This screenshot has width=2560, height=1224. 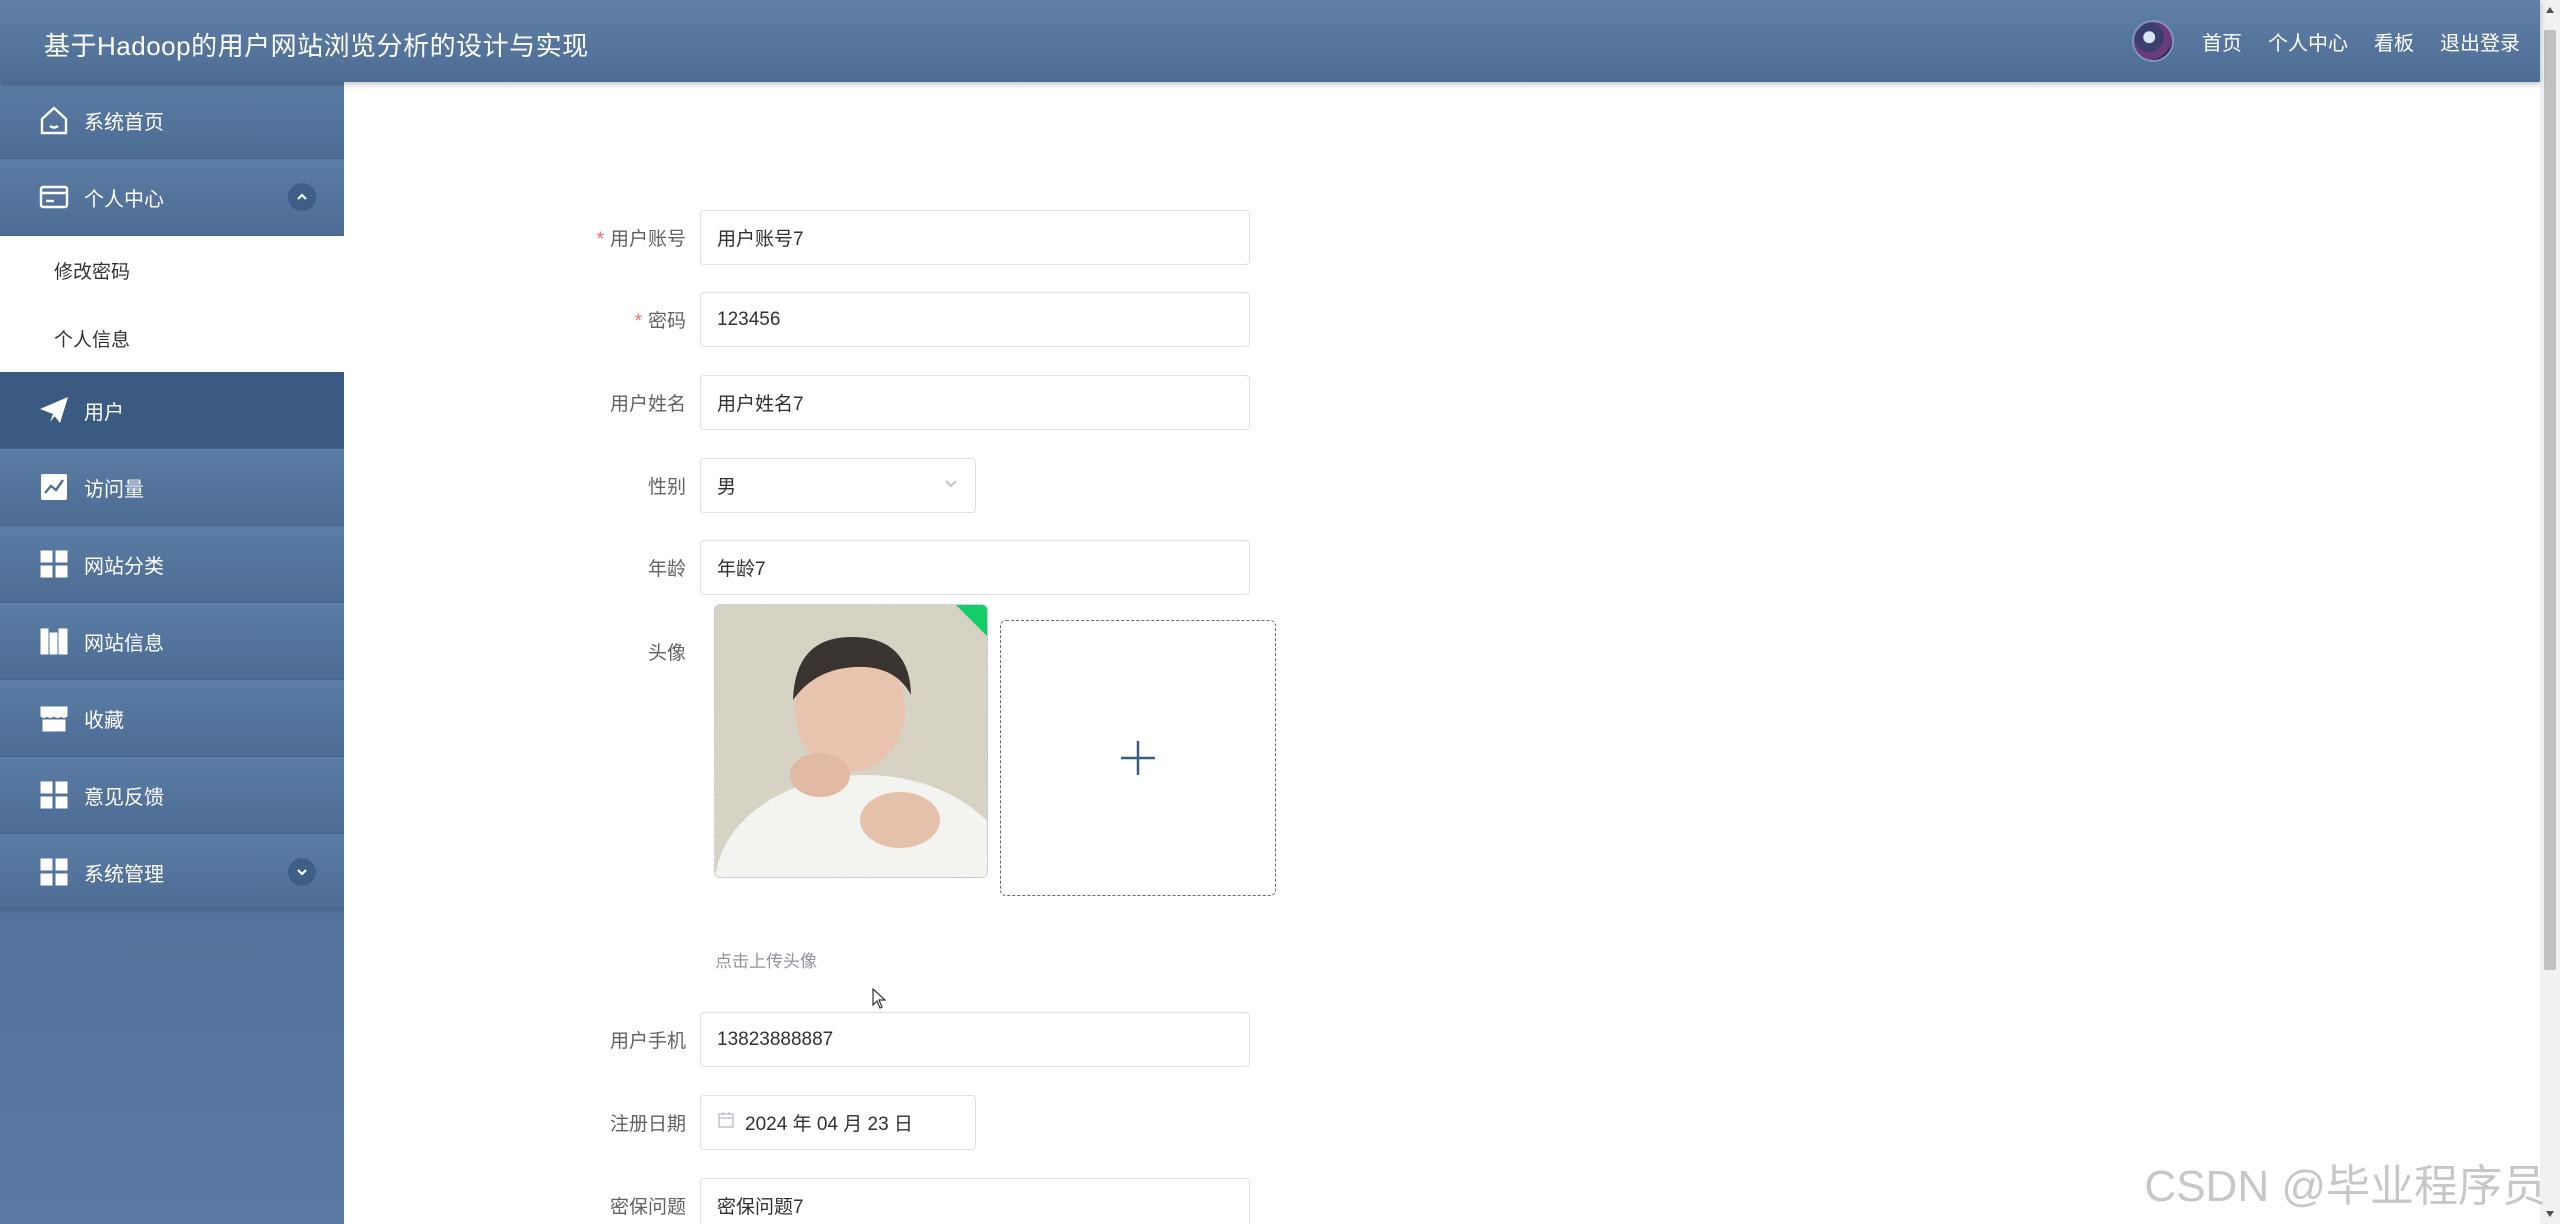 I want to click on form-row-gender: 性别 男, so click(x=660, y=485).